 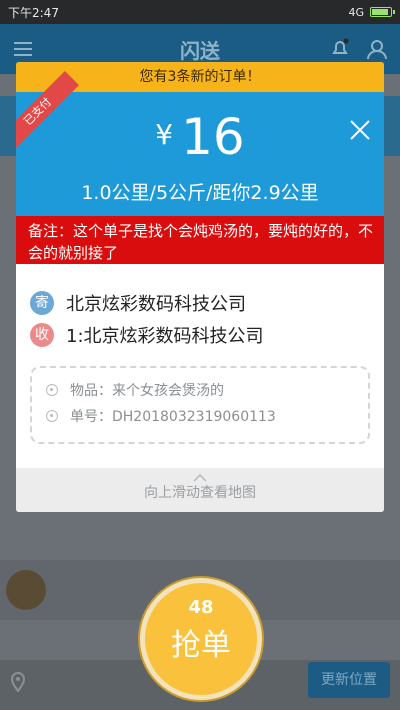 I want to click on close-icon, so click(x=360, y=130).